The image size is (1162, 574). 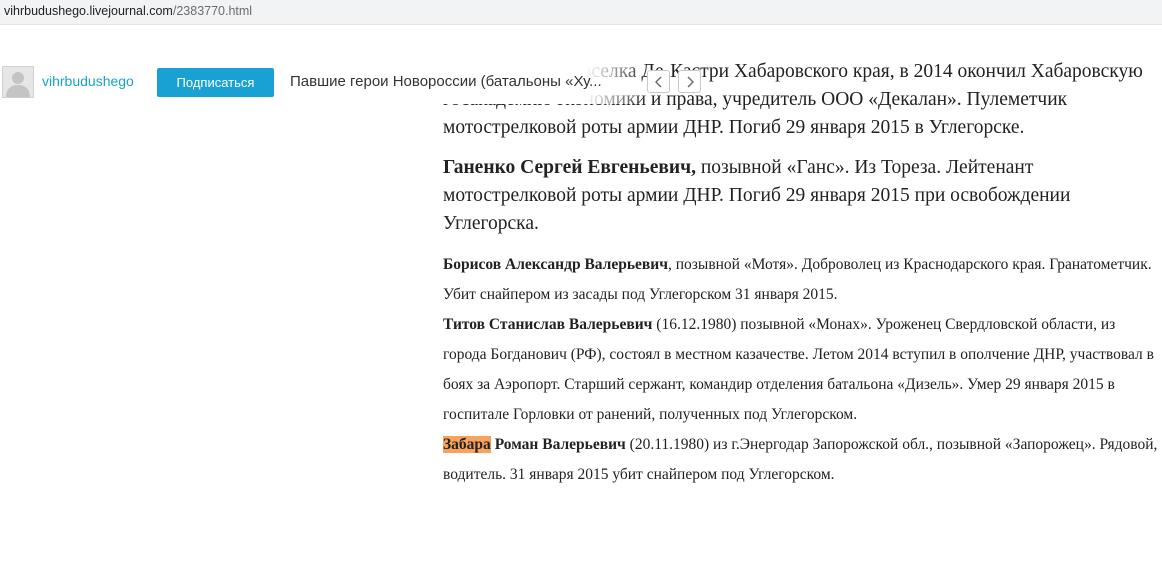 I want to click on subscribe-button: Подписаться, so click(x=215, y=82).